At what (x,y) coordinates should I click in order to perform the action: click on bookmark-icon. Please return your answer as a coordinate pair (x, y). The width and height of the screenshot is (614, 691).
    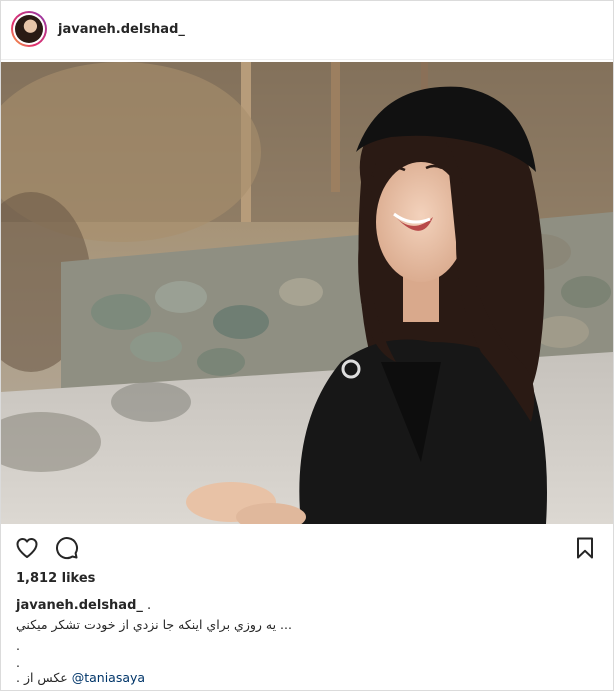
    Looking at the image, I should click on (585, 548).